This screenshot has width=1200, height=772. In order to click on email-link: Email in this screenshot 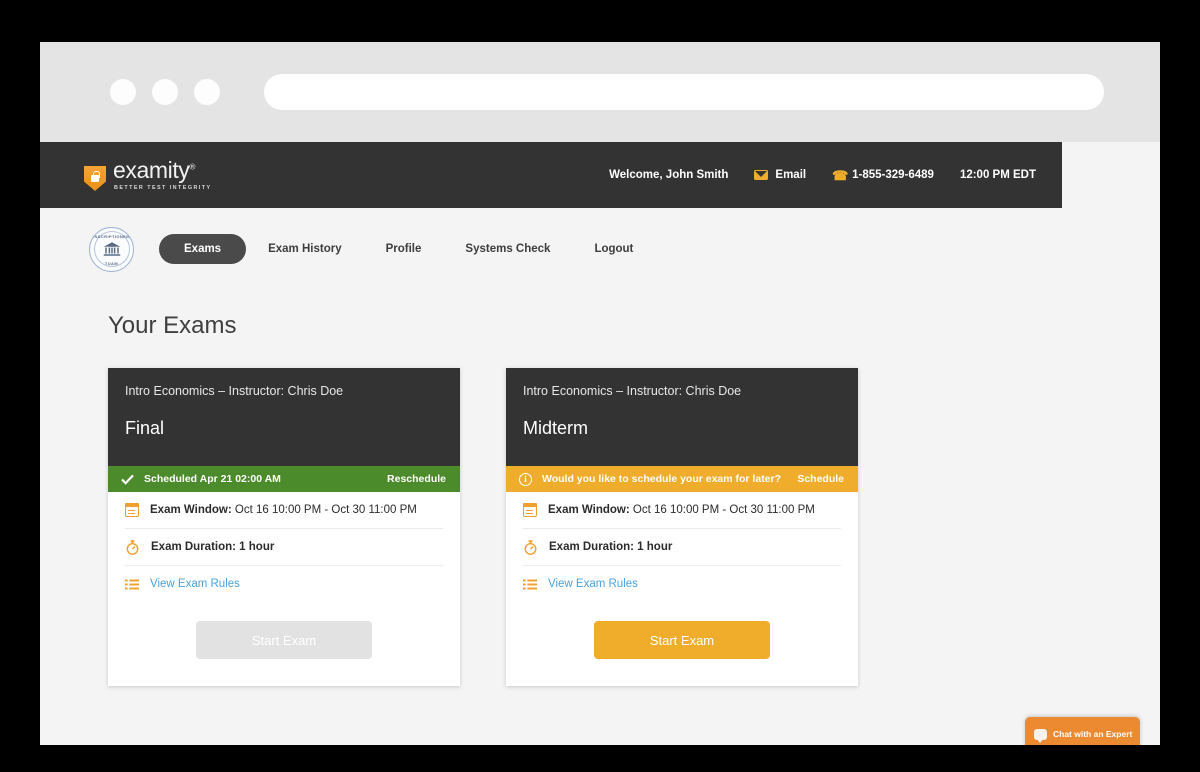, I will do `click(780, 175)`.